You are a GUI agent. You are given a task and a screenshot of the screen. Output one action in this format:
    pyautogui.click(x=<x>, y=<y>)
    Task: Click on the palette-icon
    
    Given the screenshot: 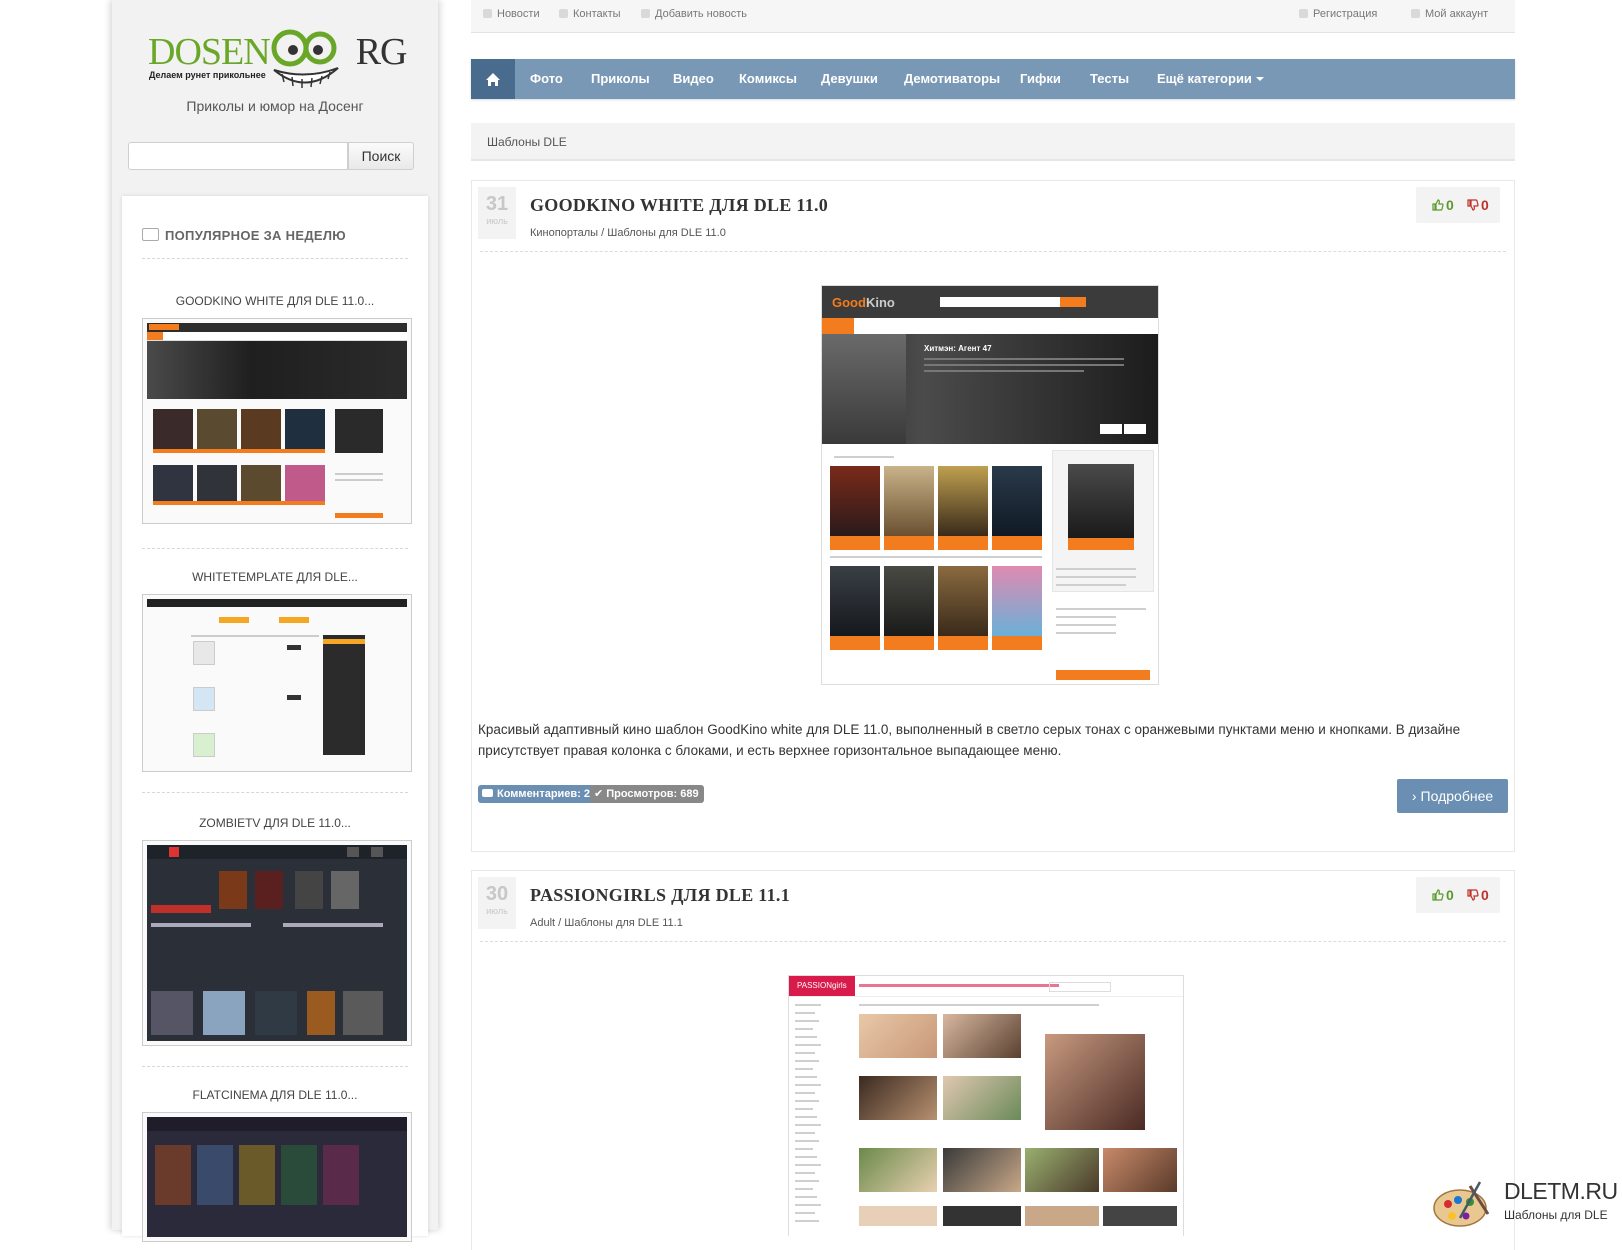 What is the action you would take?
    pyautogui.click(x=1461, y=1204)
    